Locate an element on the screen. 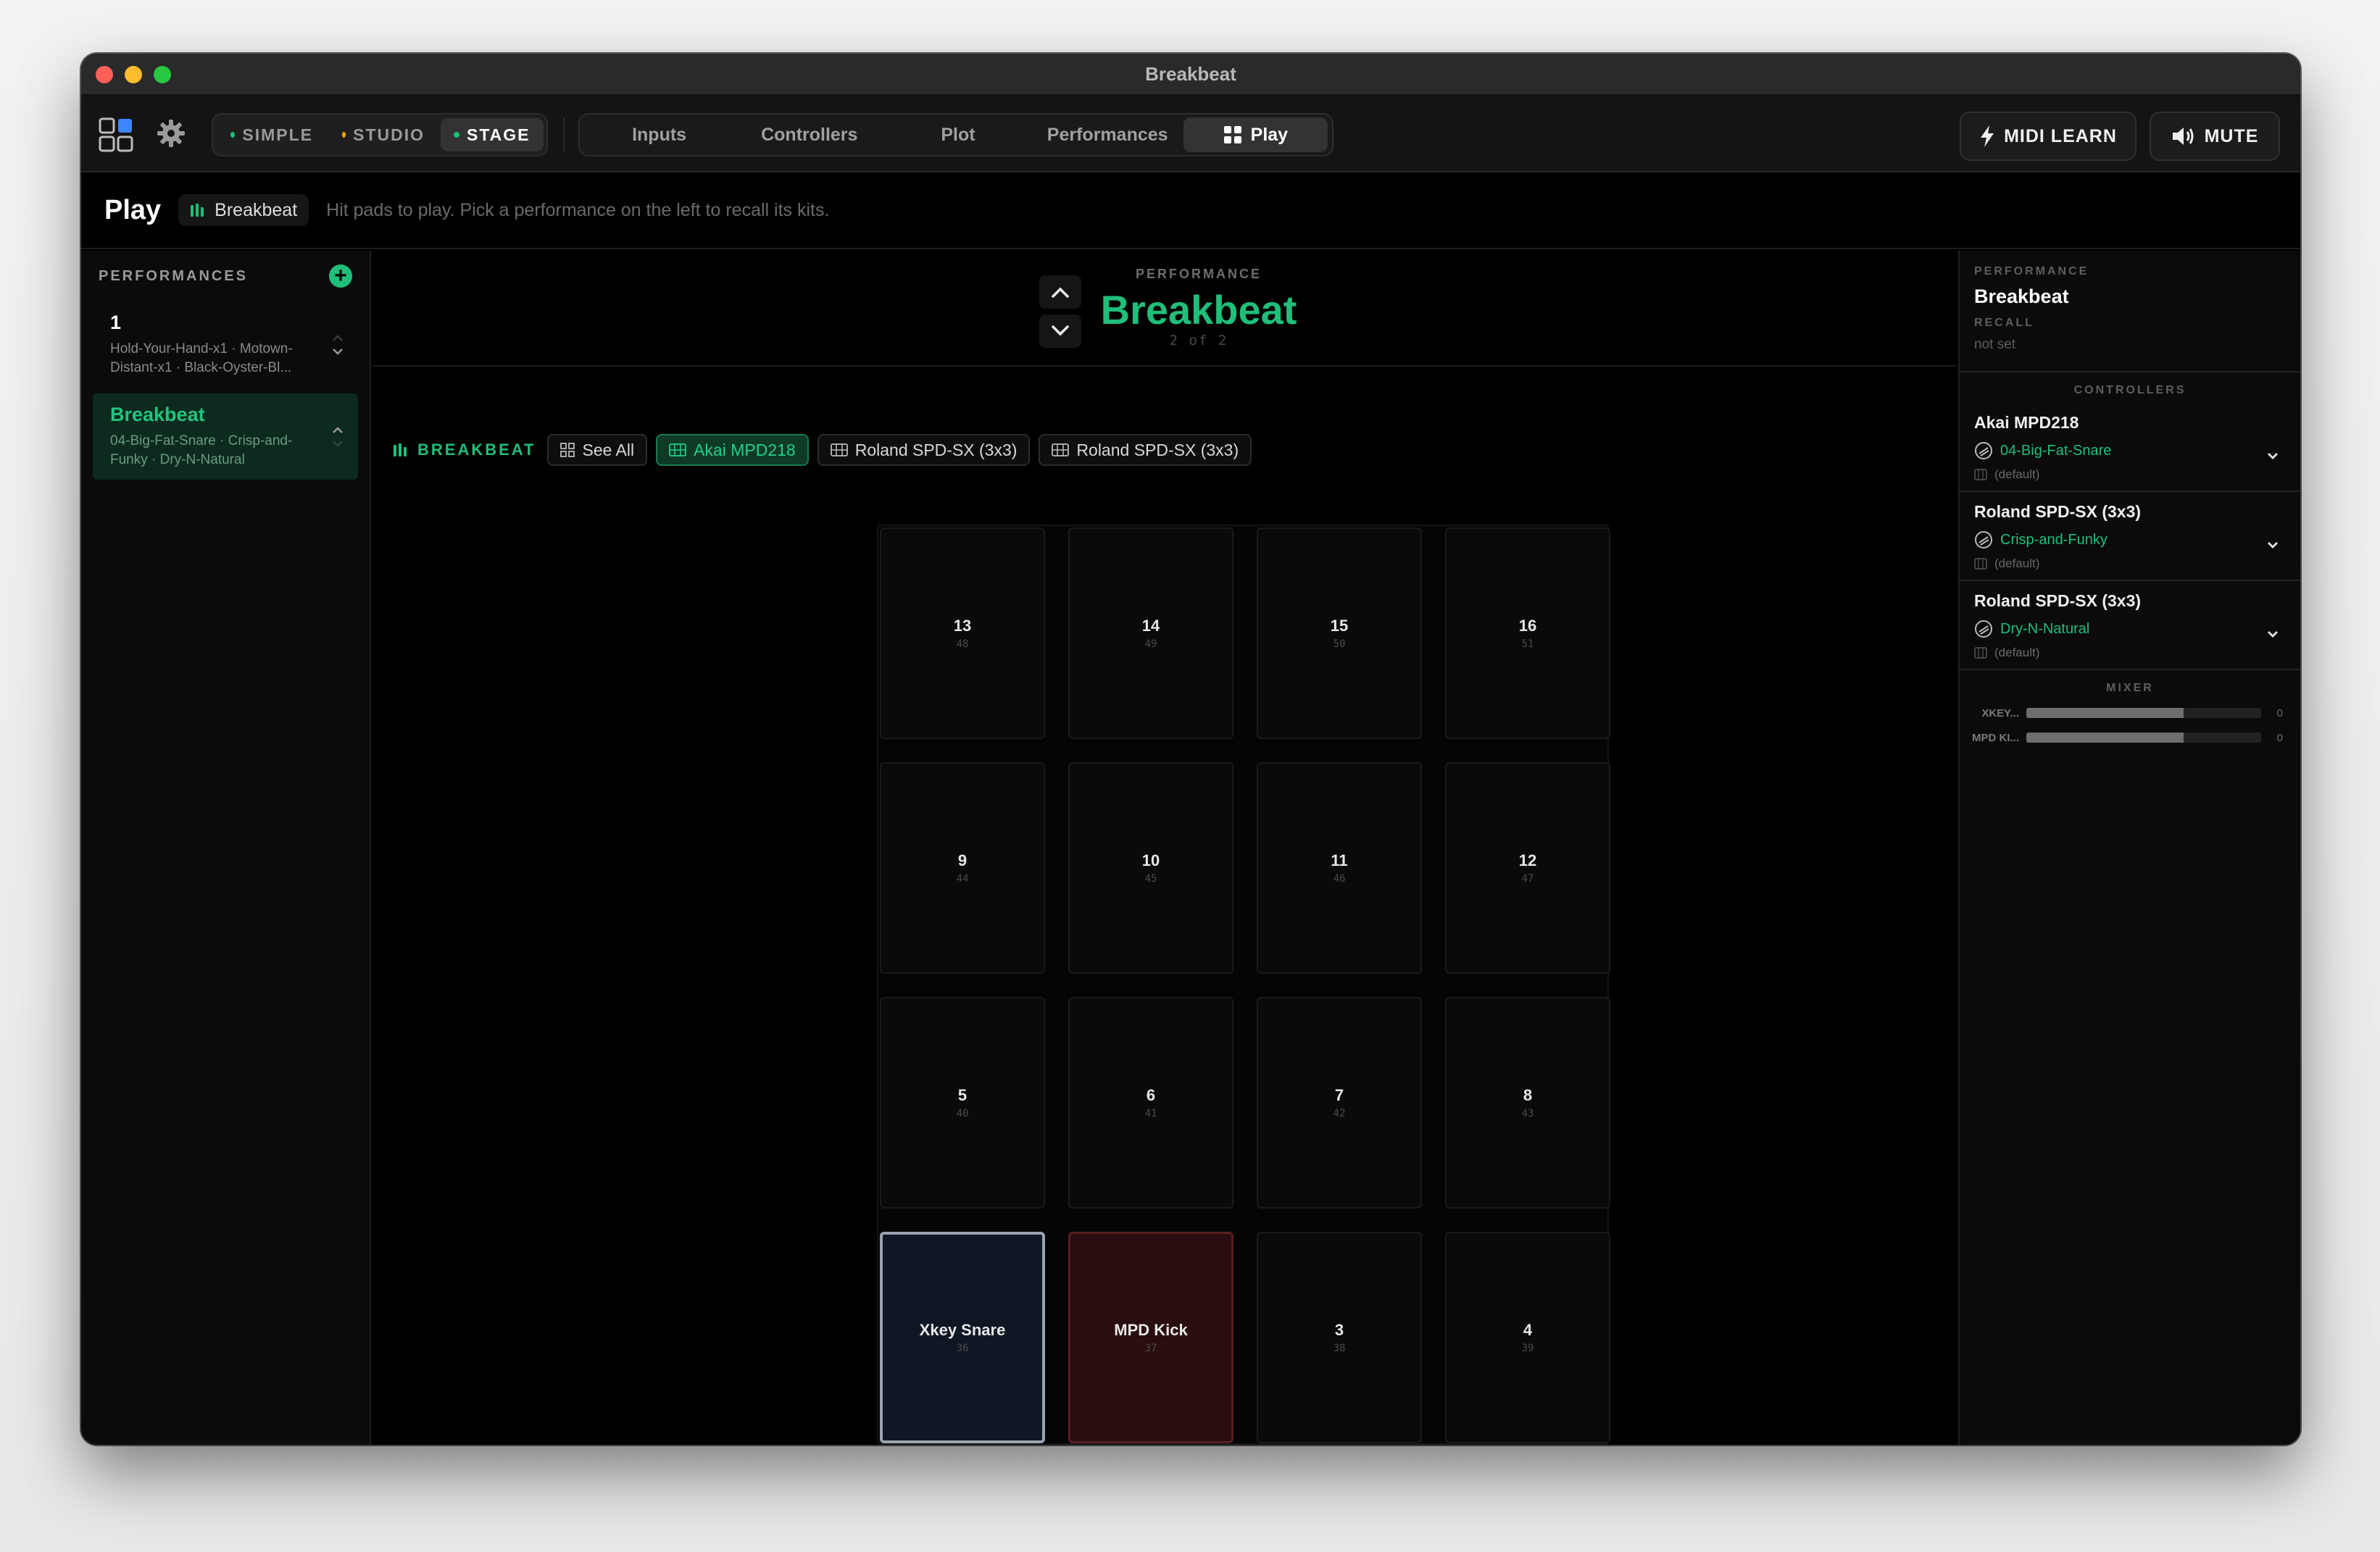  waveform-icon is located at coordinates (197, 210).